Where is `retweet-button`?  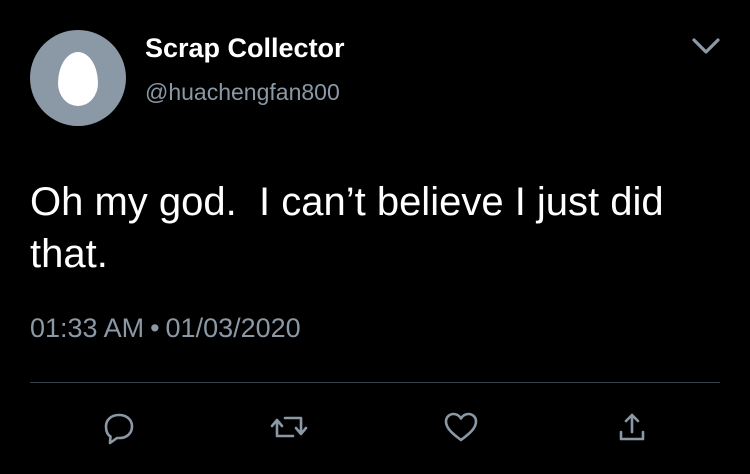 retweet-button is located at coordinates (289, 427).